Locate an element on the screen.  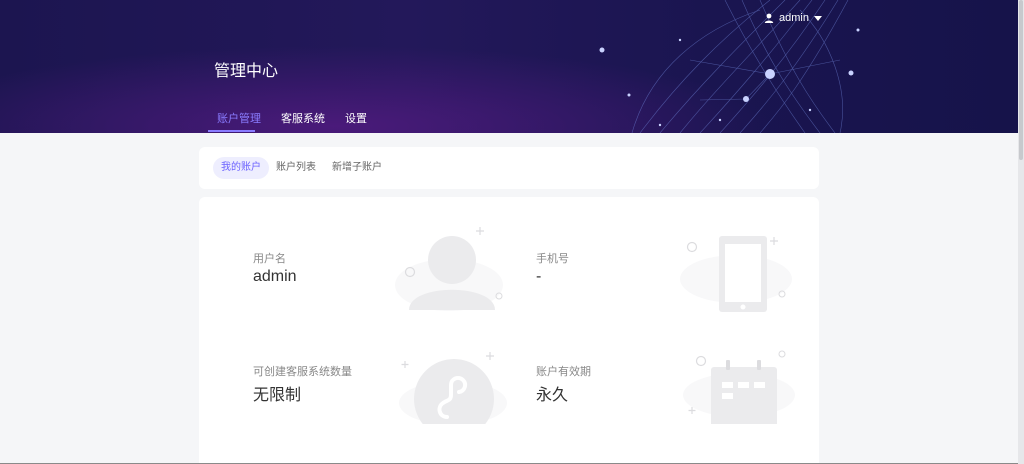
person-icon is located at coordinates (769, 18).